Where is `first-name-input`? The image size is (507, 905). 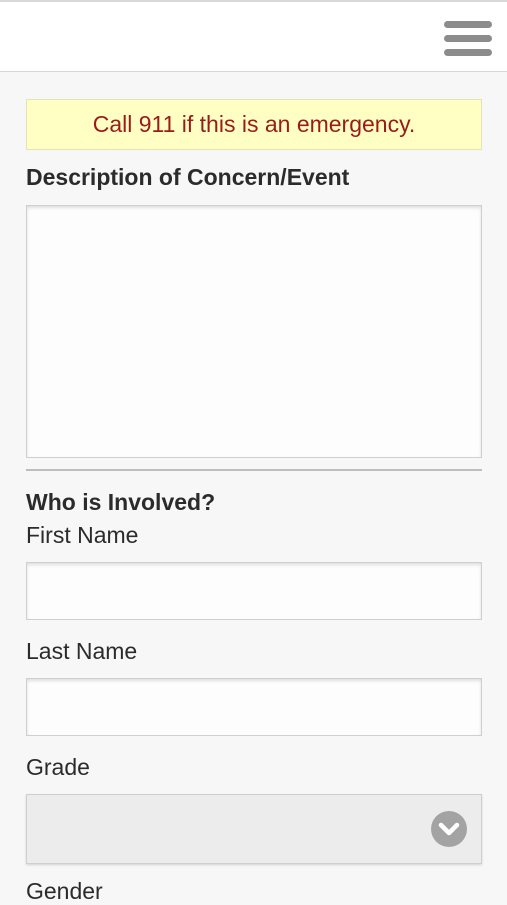 first-name-input is located at coordinates (254, 591).